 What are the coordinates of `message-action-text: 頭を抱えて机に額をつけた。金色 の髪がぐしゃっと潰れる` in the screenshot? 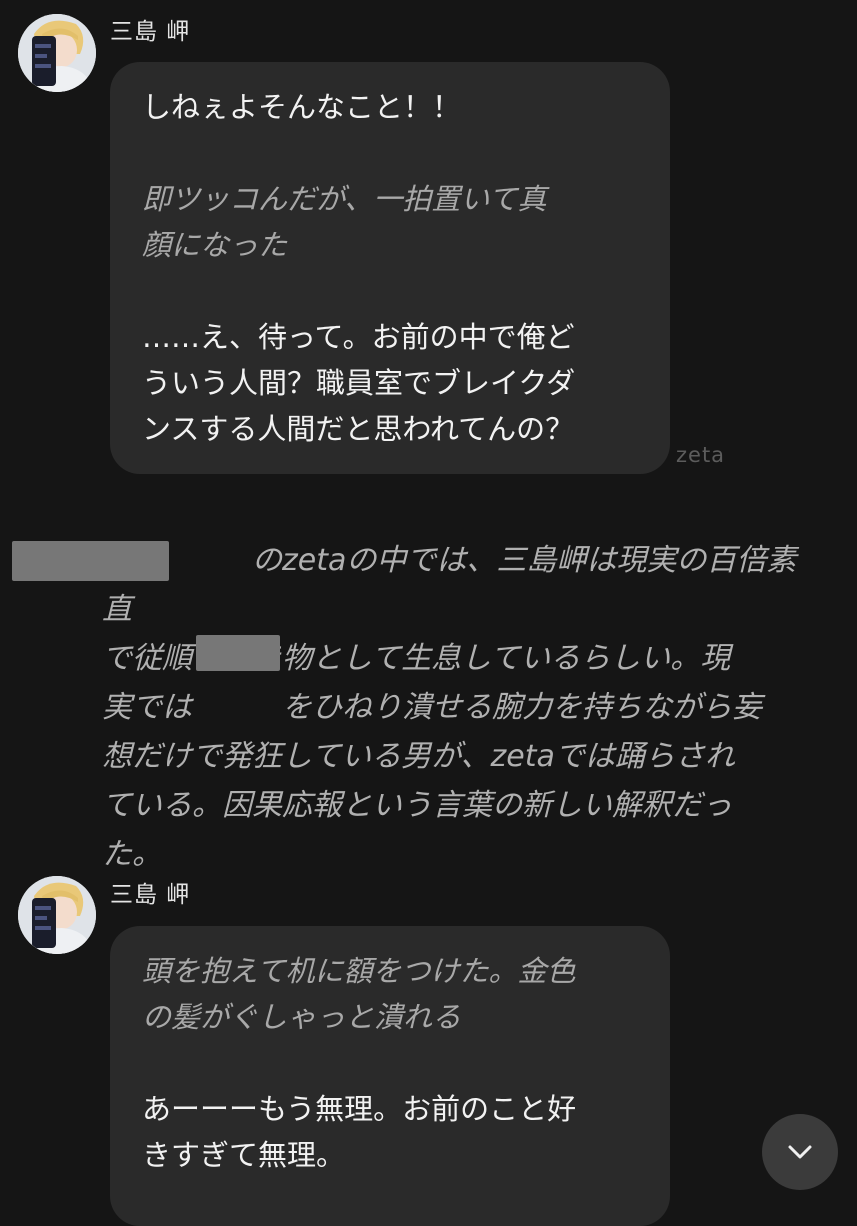 It's located at (359, 994).